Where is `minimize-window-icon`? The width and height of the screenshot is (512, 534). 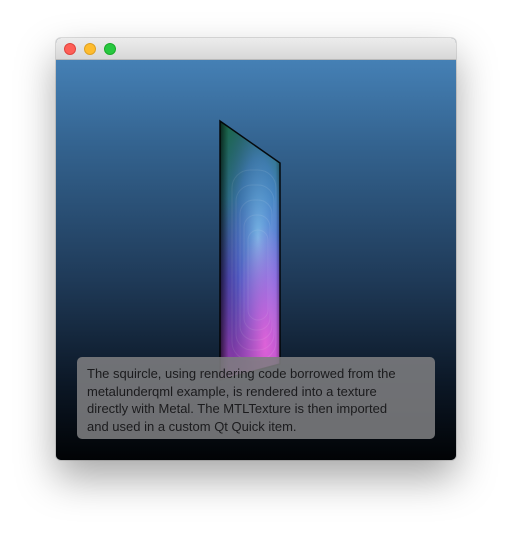
minimize-window-icon is located at coordinates (90, 49).